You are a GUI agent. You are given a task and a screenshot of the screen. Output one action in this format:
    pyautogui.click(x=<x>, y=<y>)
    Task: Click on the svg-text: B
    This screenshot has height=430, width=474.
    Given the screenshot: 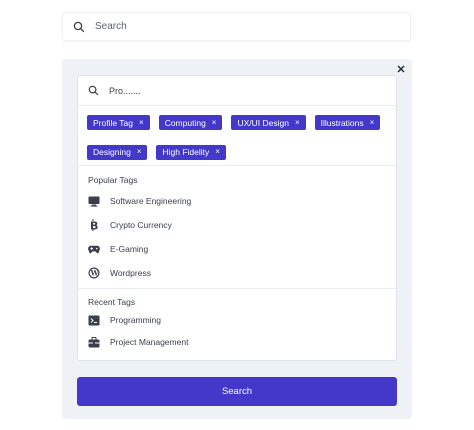 What is the action you would take?
    pyautogui.click(x=94, y=226)
    